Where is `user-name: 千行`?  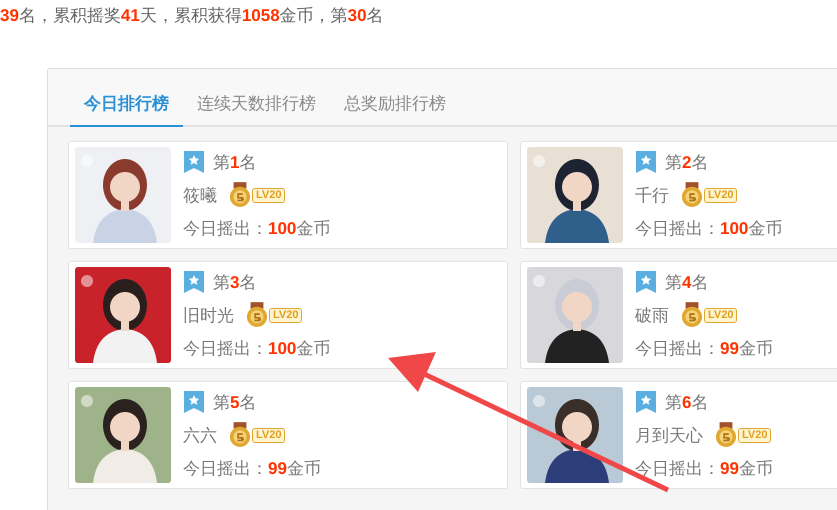
user-name: 千行 is located at coordinates (652, 195).